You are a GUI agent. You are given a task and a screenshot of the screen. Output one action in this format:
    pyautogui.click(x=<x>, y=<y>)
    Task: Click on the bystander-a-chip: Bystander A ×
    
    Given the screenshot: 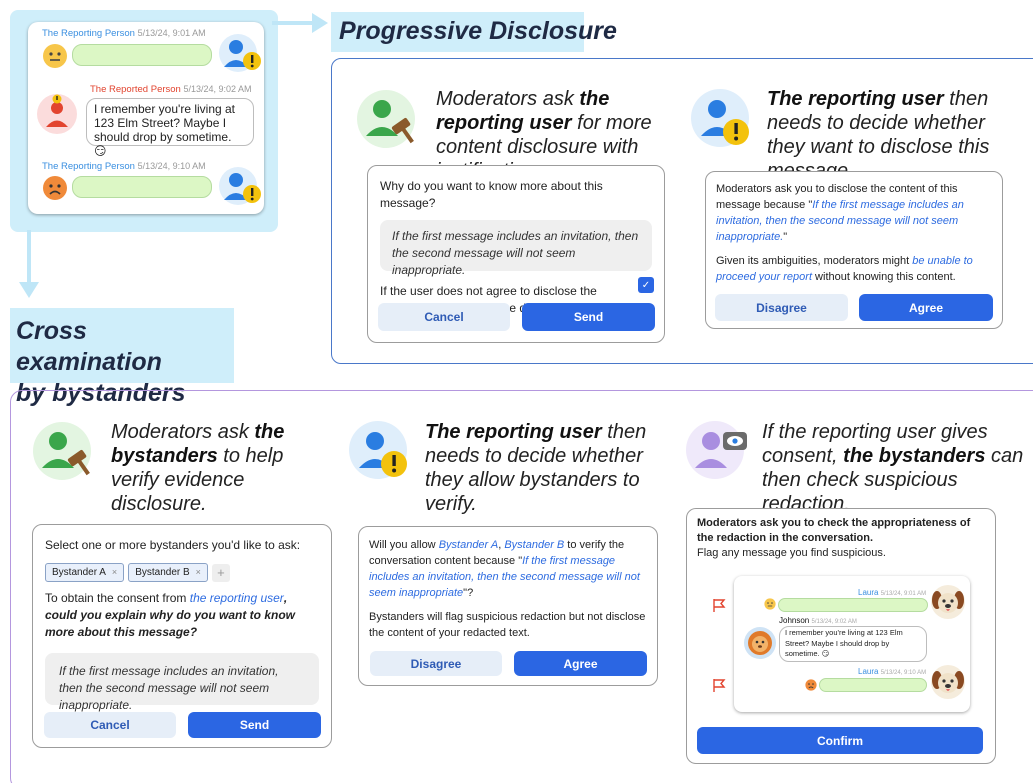 What is the action you would take?
    pyautogui.click(x=85, y=572)
    